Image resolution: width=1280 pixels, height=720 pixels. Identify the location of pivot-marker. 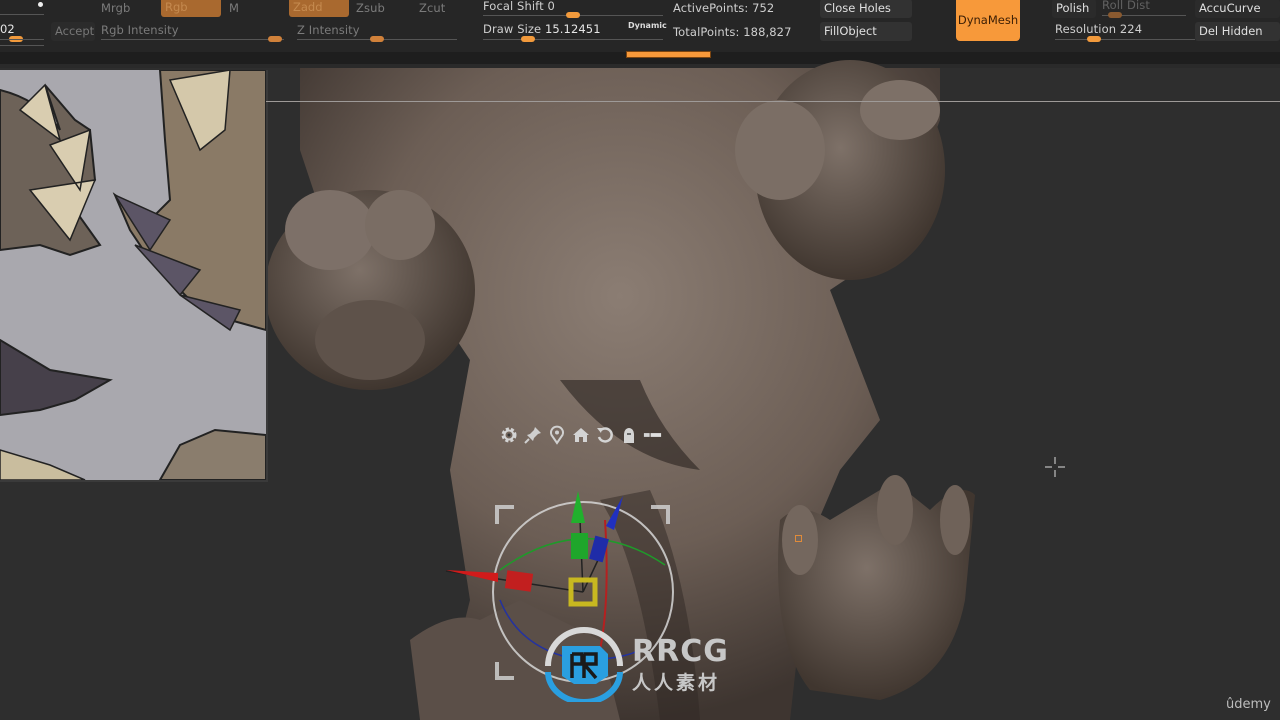
(798, 538).